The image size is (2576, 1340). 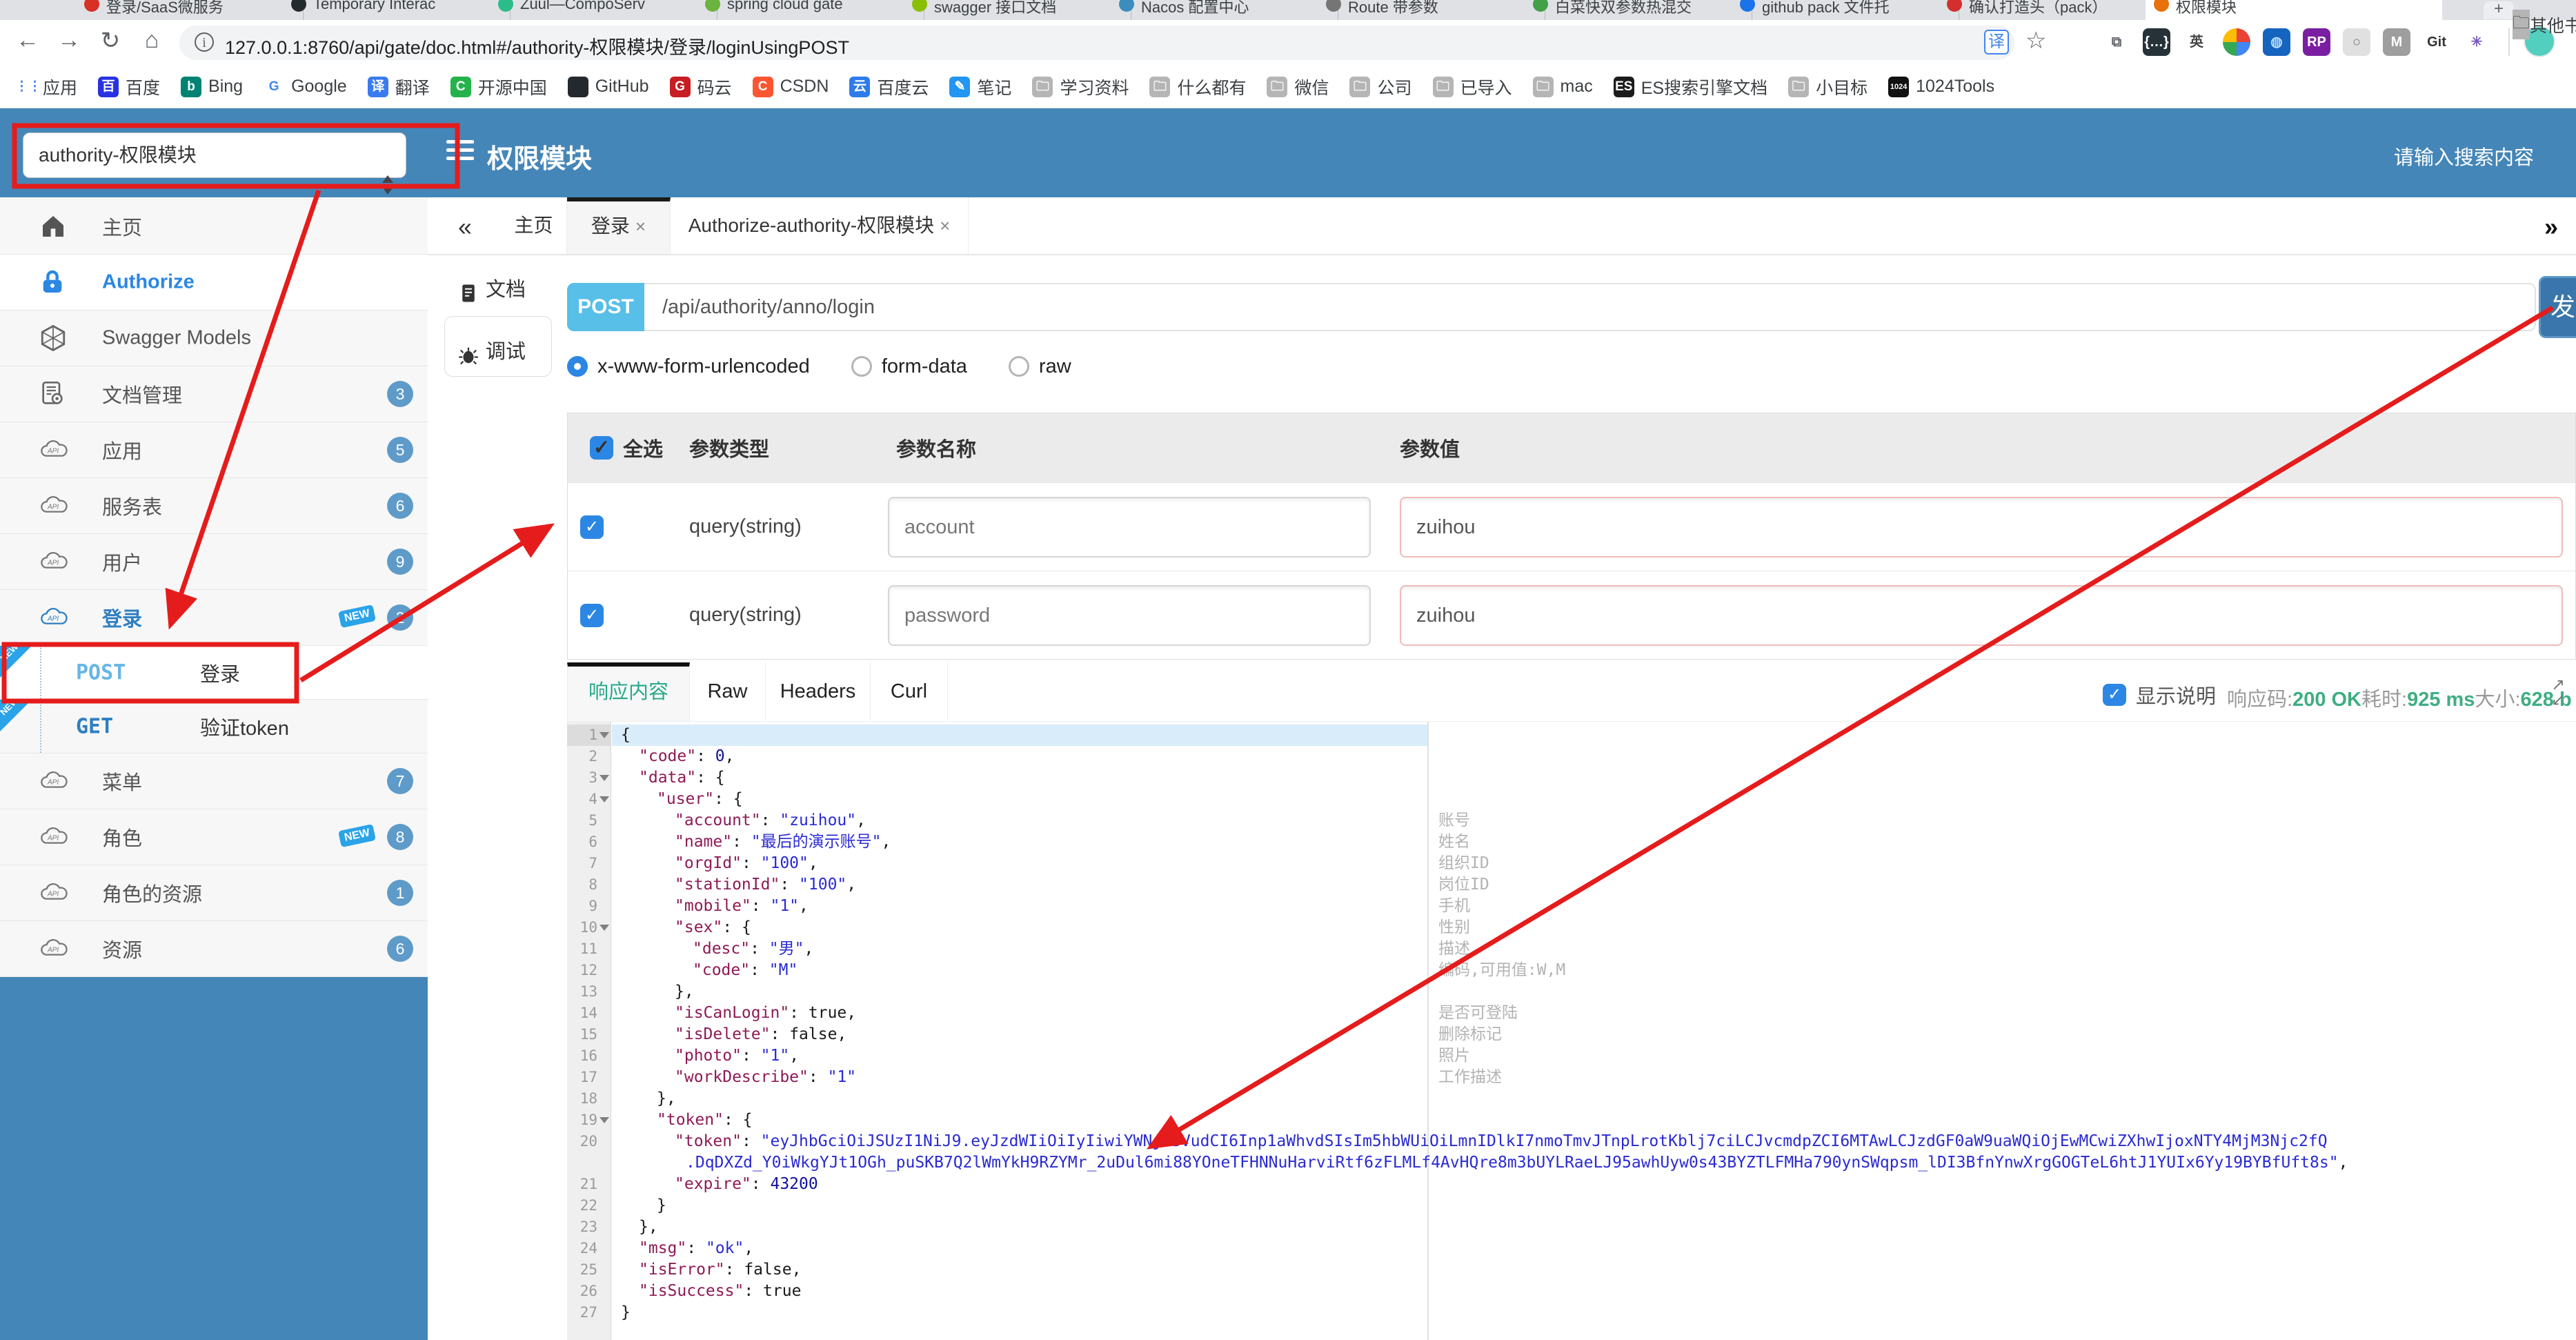 What do you see at coordinates (214, 618) in the screenshot?
I see `sidebar-item-login: API 登录 NEW 2` at bounding box center [214, 618].